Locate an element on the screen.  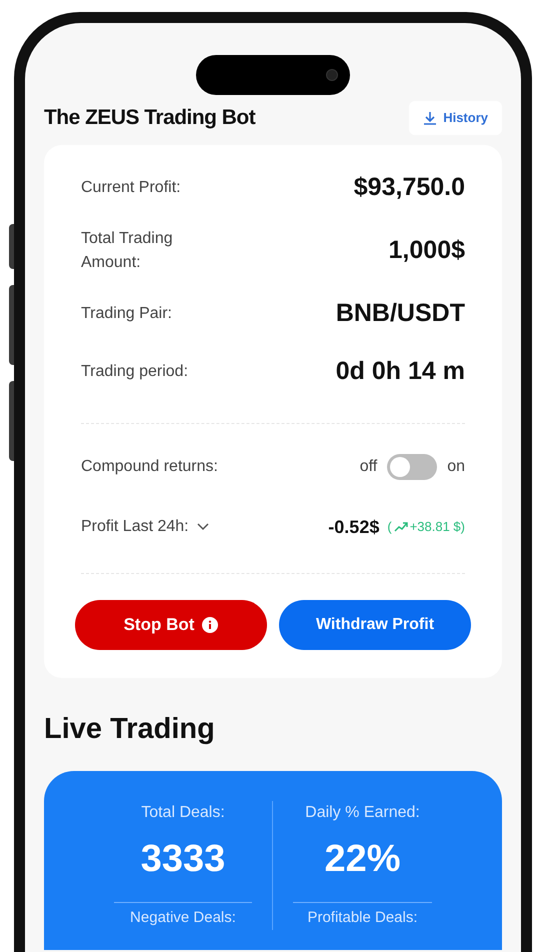
on-label: on is located at coordinates (456, 466).